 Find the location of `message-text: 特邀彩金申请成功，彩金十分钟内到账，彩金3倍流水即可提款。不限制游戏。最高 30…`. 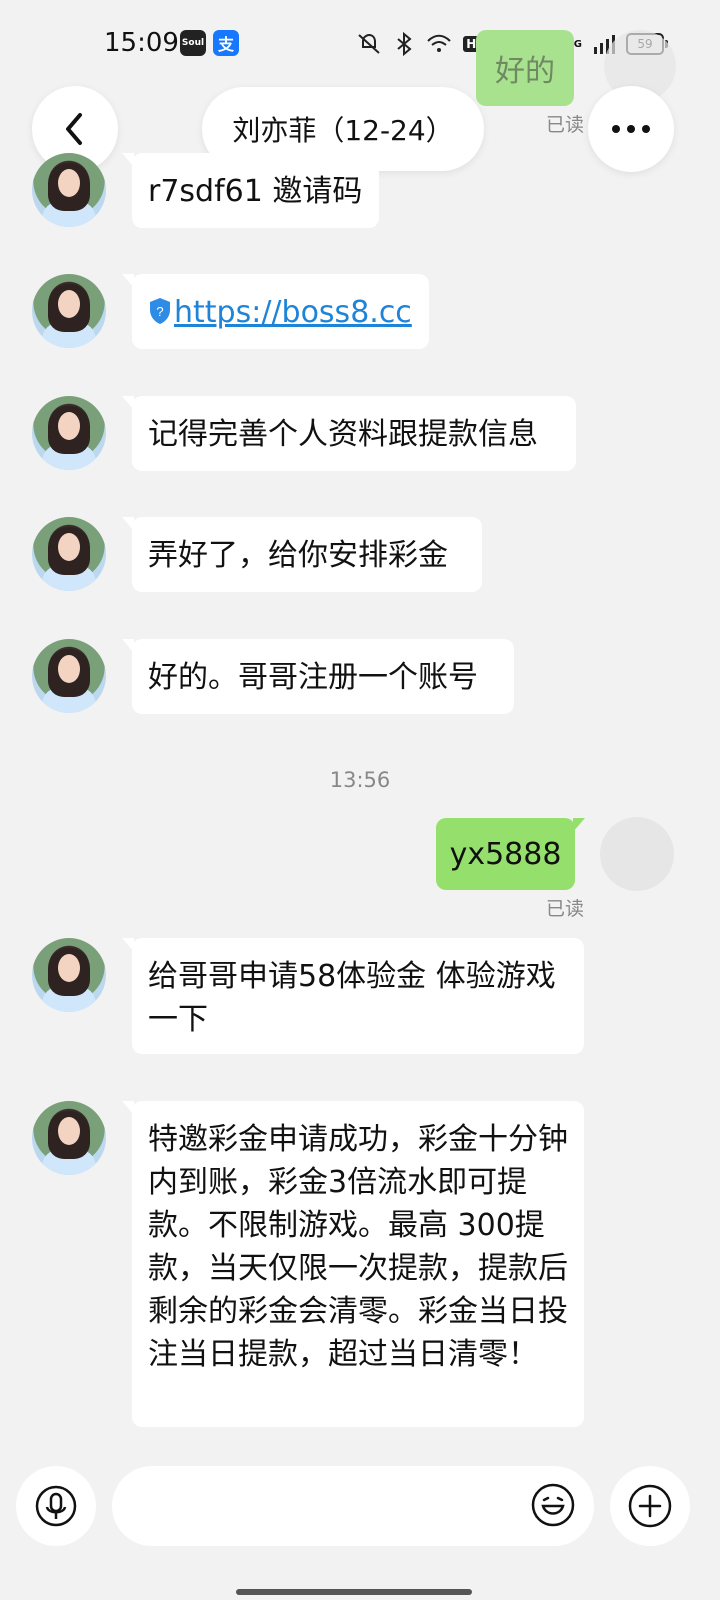

message-text: 特邀彩金申请成功，彩金十分钟内到账，彩金3倍流水即可提款。不限制游戏。最高 30… is located at coordinates (358, 1247).